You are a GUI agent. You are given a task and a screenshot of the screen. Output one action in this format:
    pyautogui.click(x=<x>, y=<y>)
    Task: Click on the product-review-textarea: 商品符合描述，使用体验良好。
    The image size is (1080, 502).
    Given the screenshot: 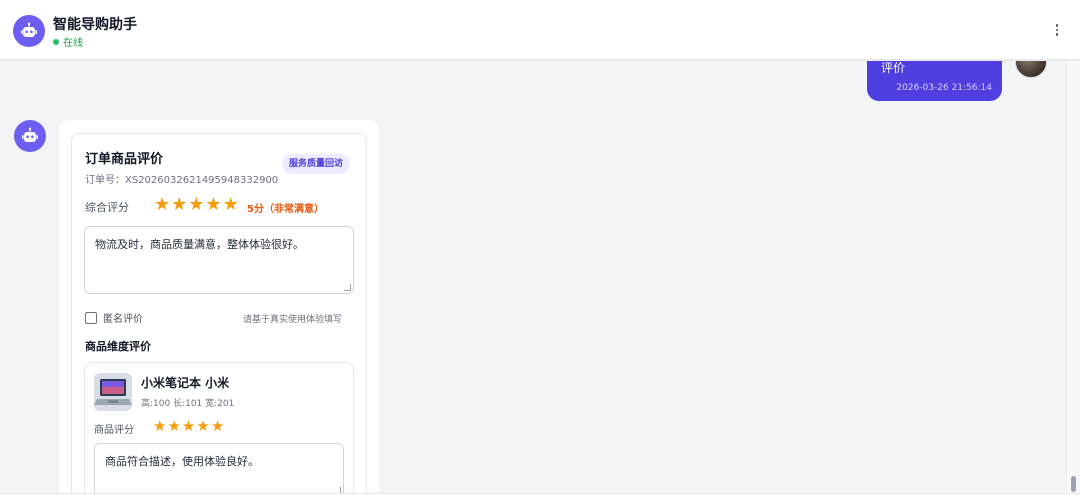 What is the action you would take?
    pyautogui.click(x=219, y=468)
    